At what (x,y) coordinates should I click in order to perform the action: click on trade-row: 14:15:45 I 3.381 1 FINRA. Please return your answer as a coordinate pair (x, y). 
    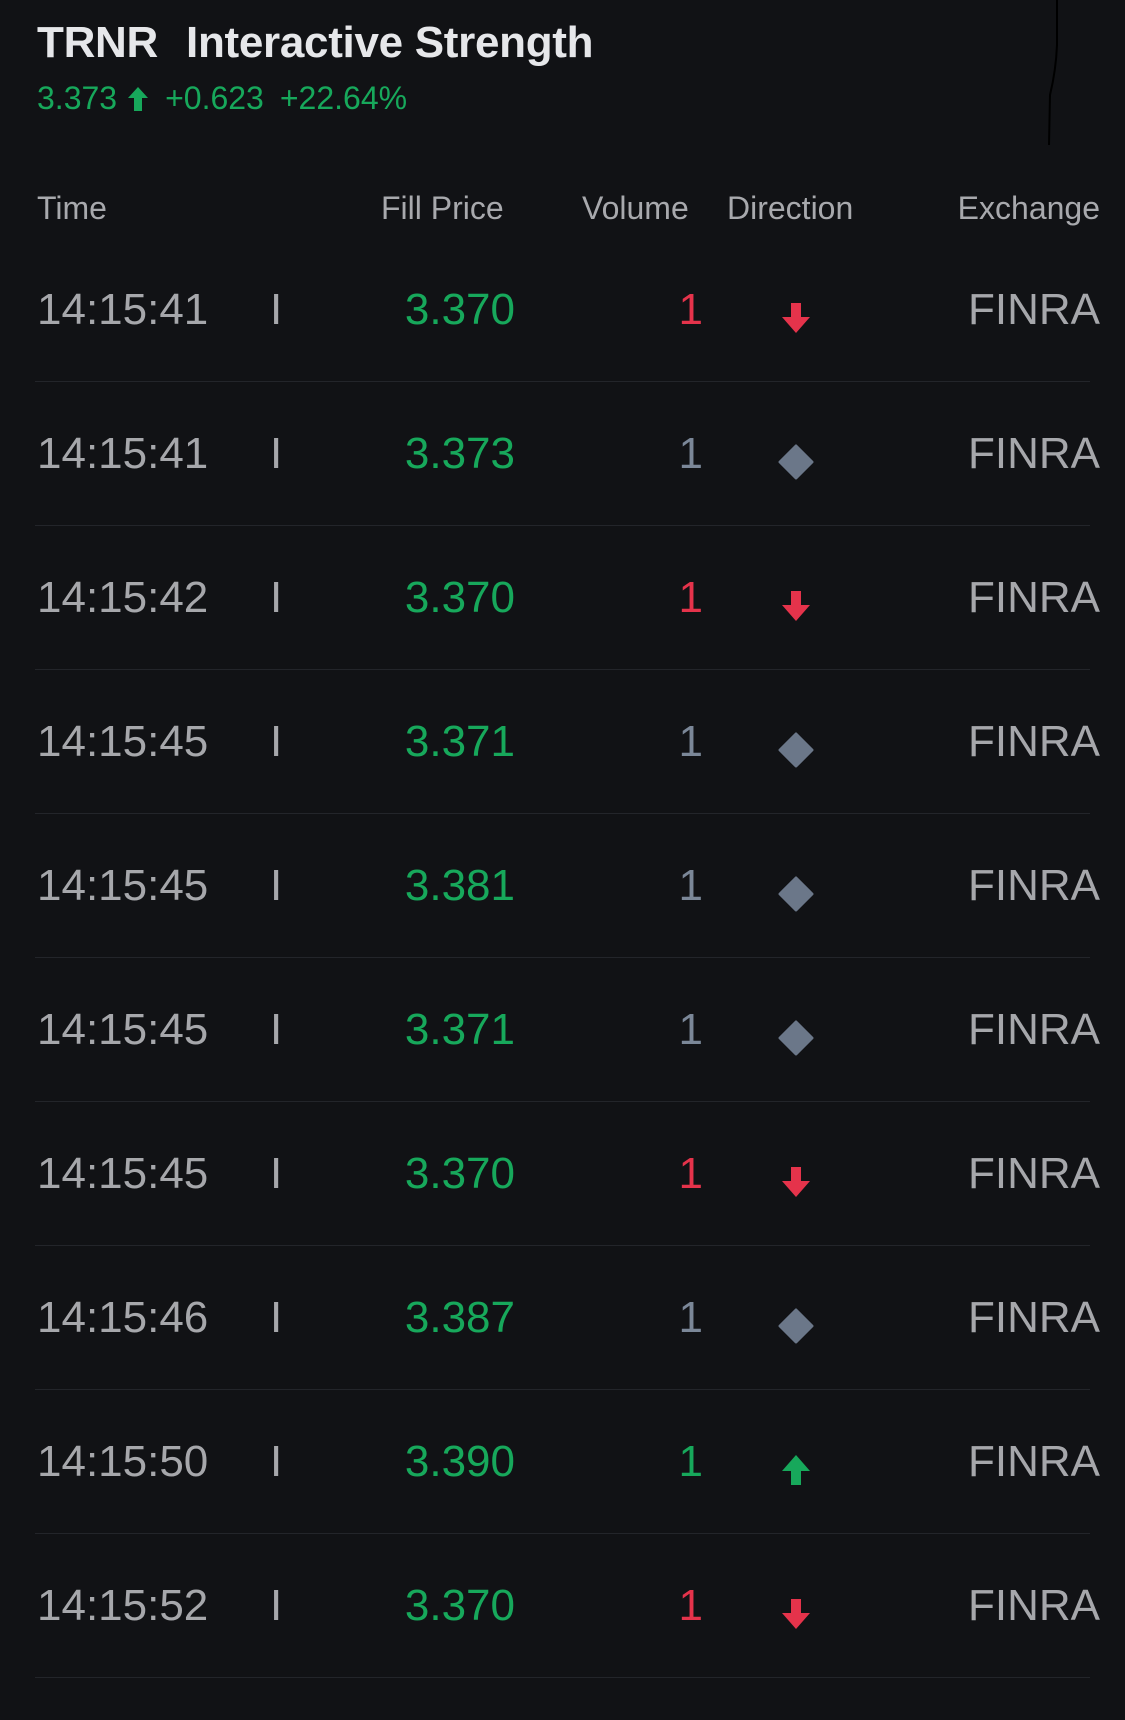
    Looking at the image, I should click on (562, 886).